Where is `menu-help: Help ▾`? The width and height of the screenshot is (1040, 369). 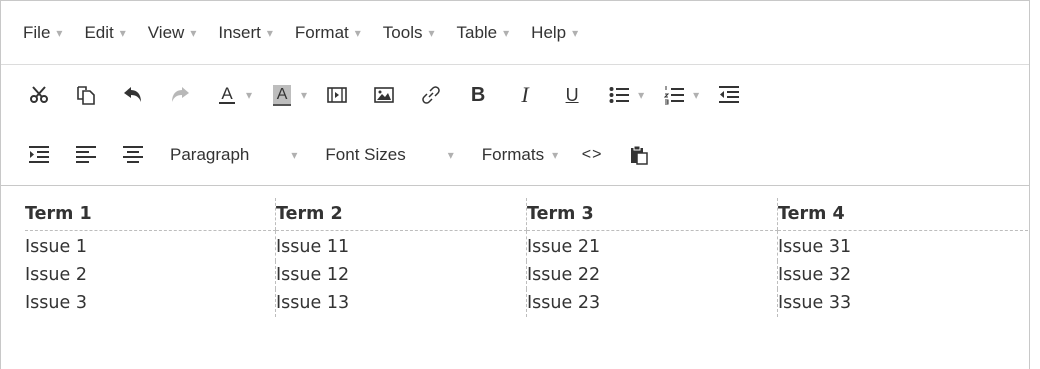
menu-help: Help ▾ is located at coordinates (554, 33).